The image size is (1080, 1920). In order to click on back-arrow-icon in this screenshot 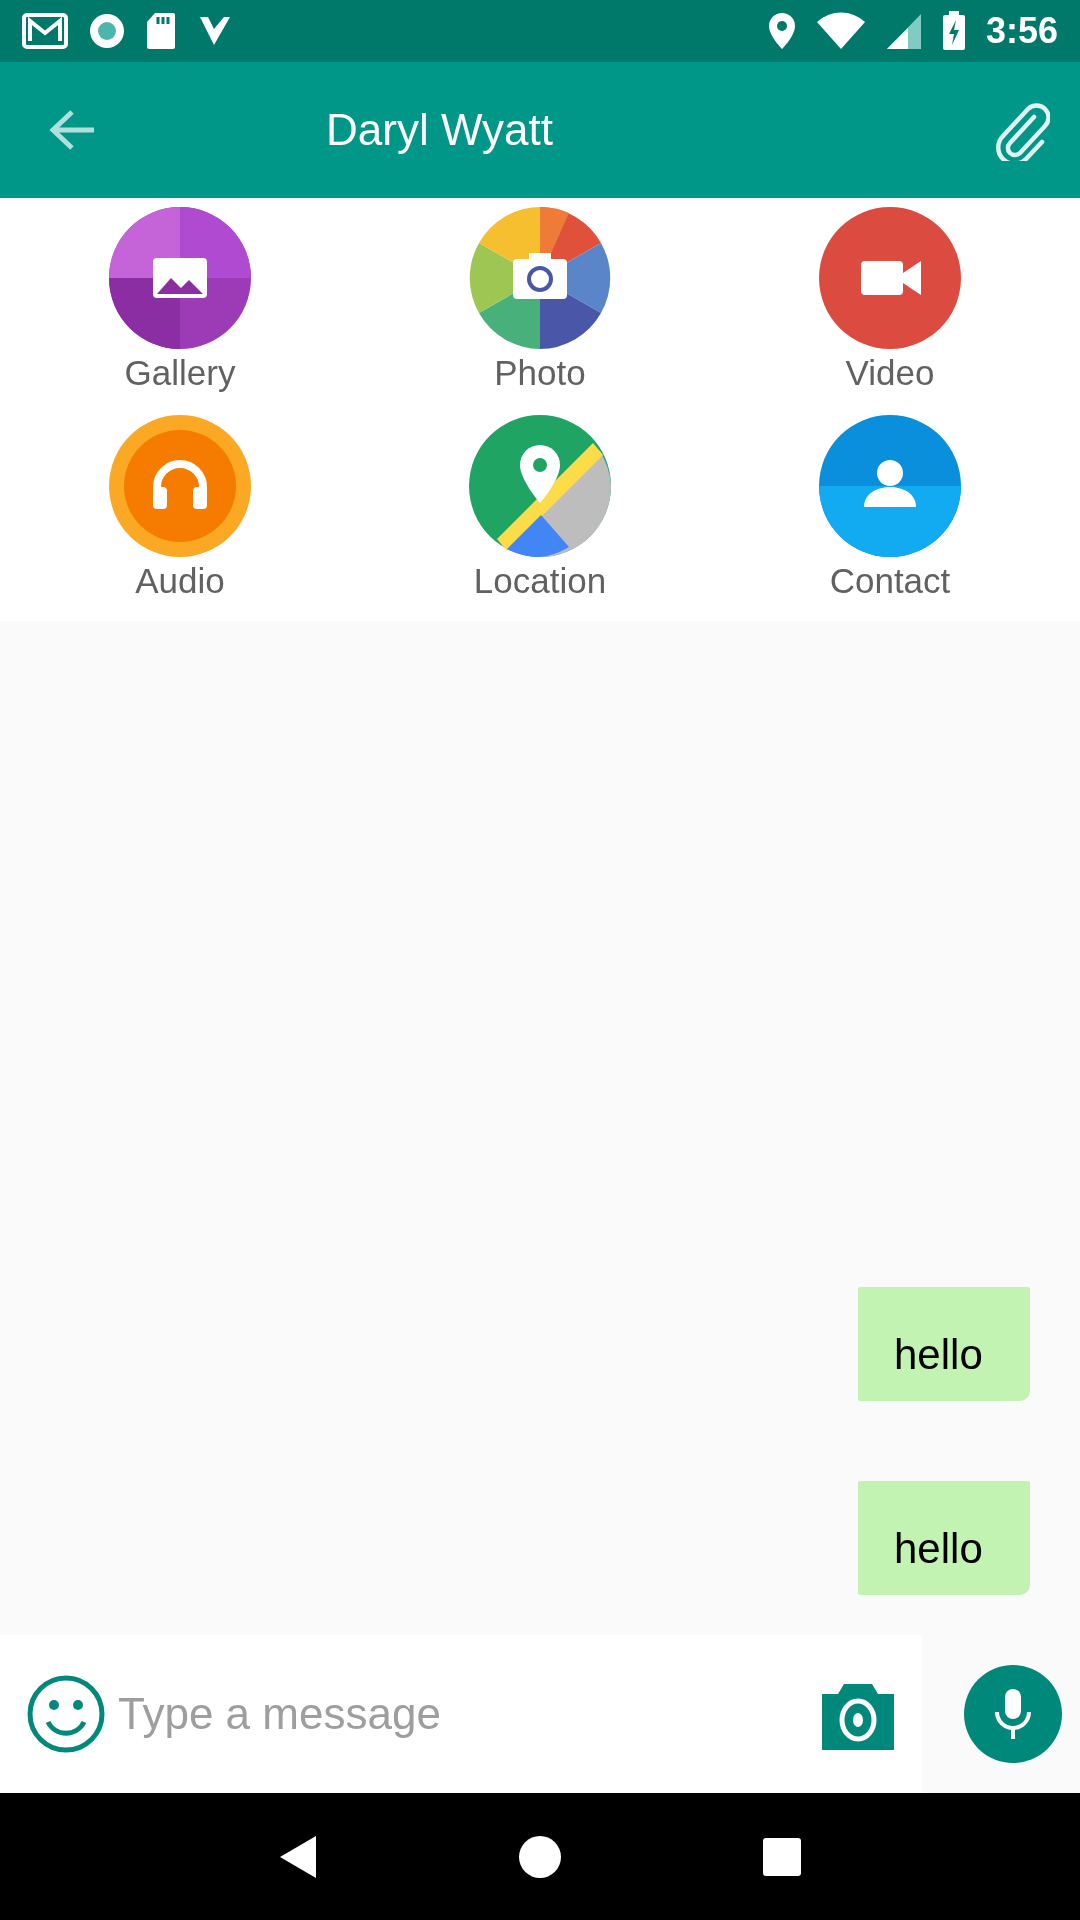, I will do `click(72, 130)`.